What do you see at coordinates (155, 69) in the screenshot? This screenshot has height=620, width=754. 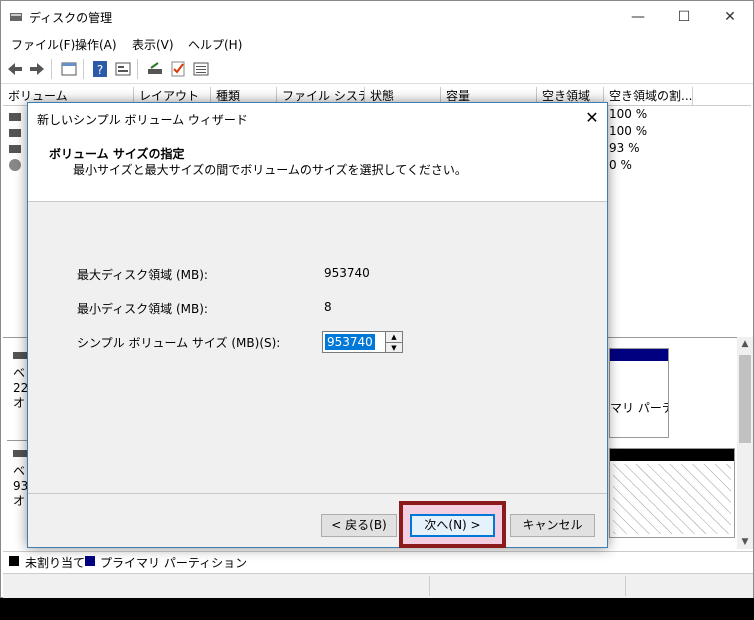 I see `connect-disk-icon` at bounding box center [155, 69].